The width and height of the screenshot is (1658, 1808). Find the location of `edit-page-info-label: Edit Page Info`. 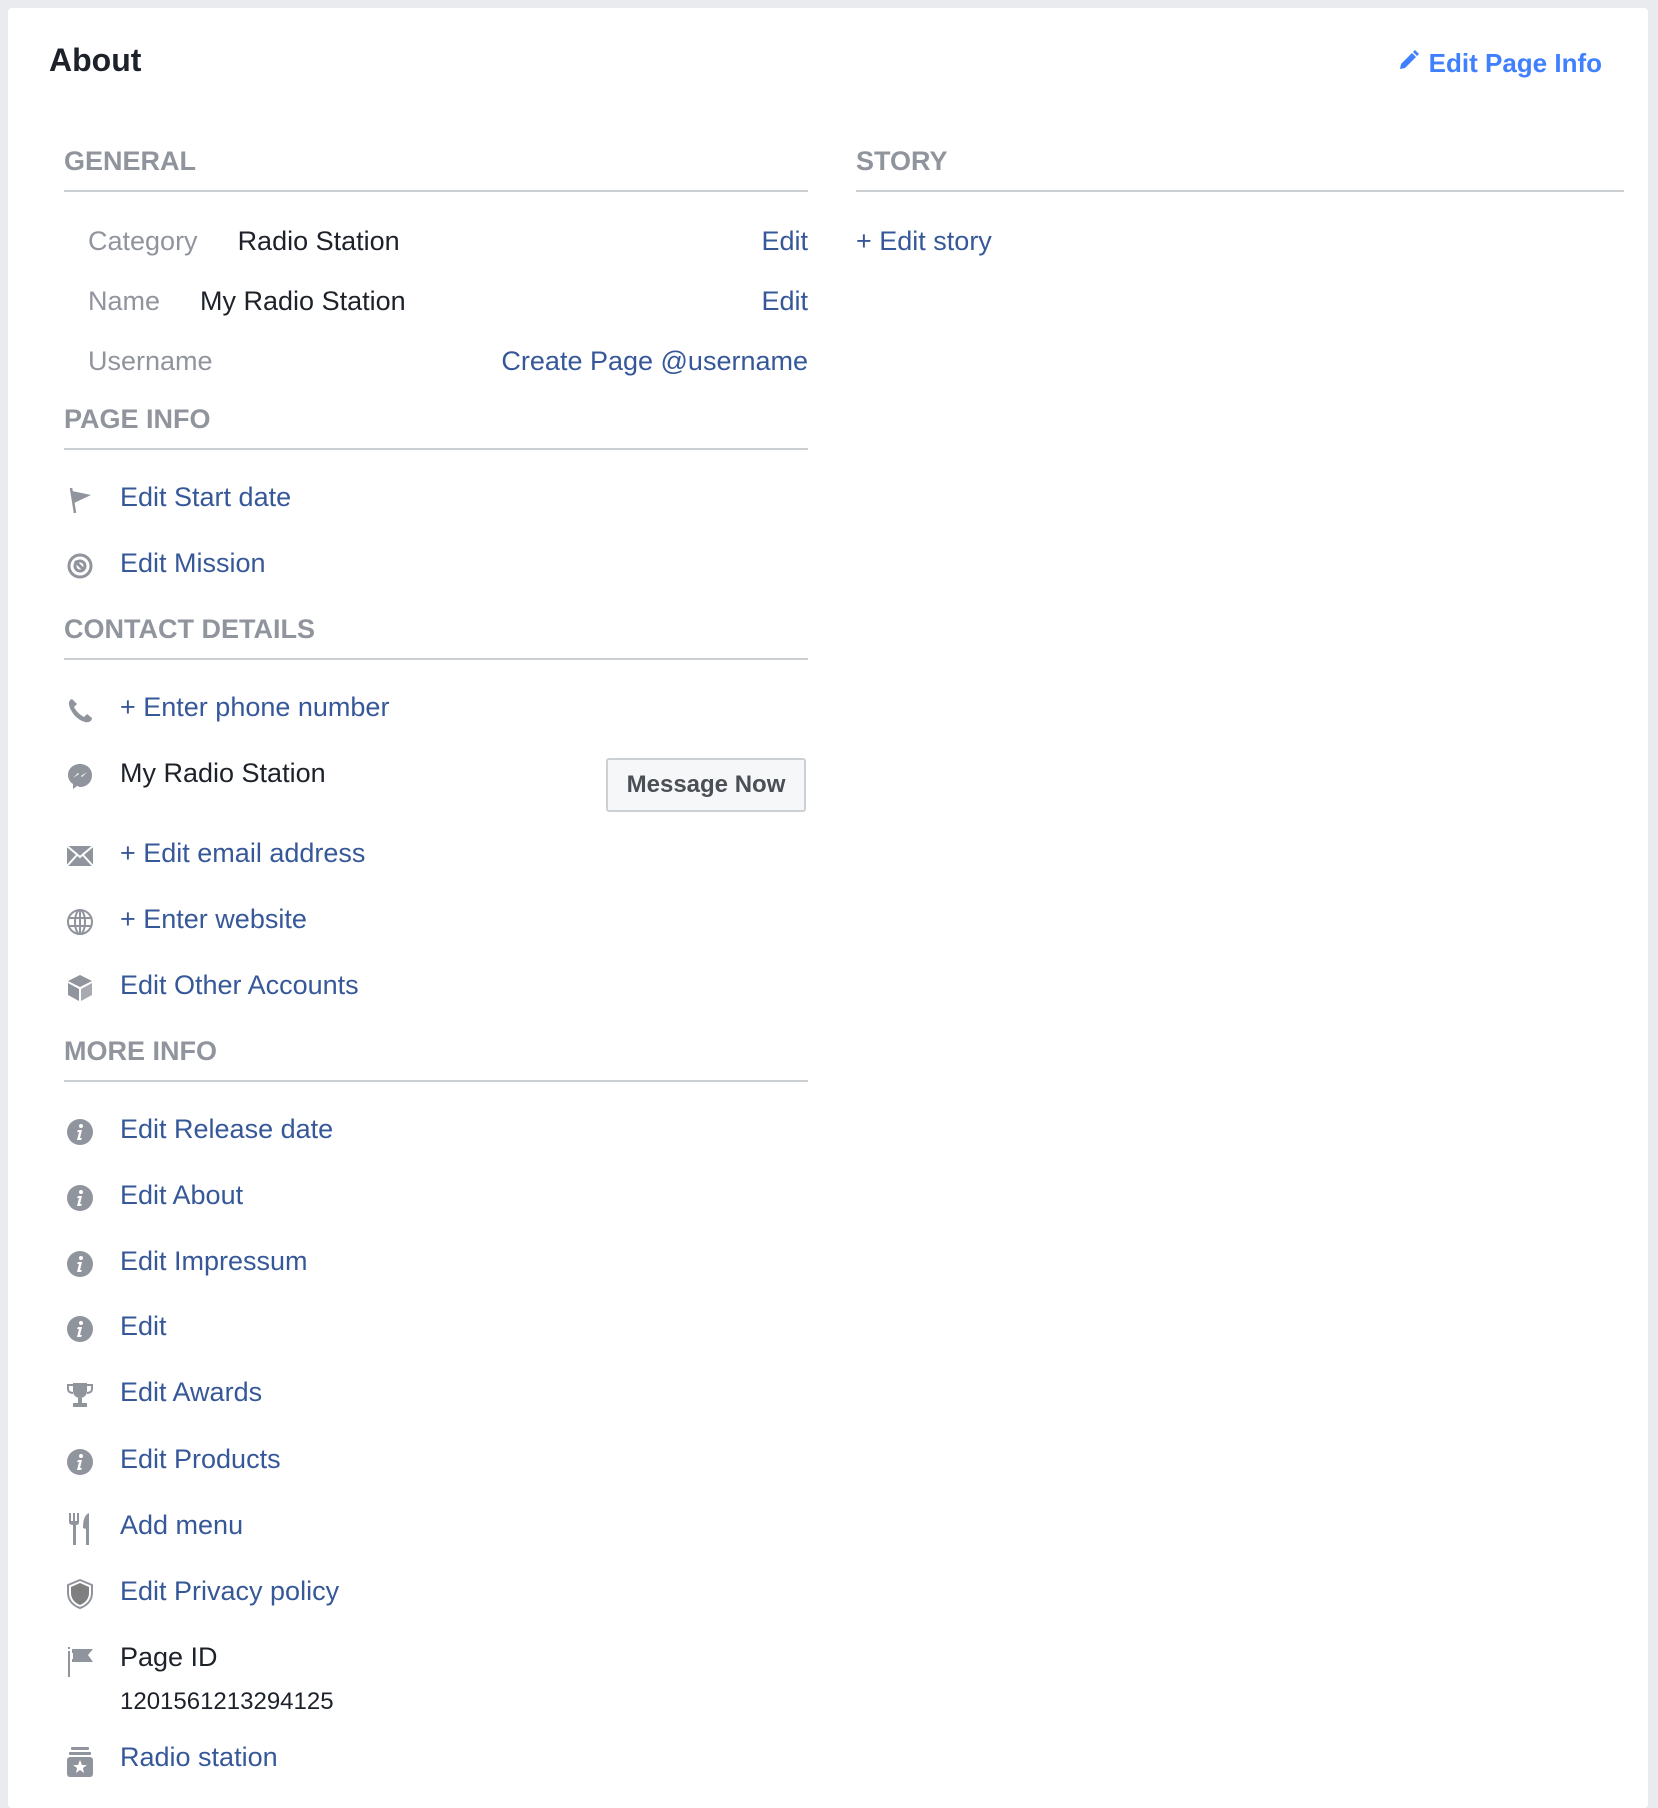

edit-page-info-label: Edit Page Info is located at coordinates (1515, 63).